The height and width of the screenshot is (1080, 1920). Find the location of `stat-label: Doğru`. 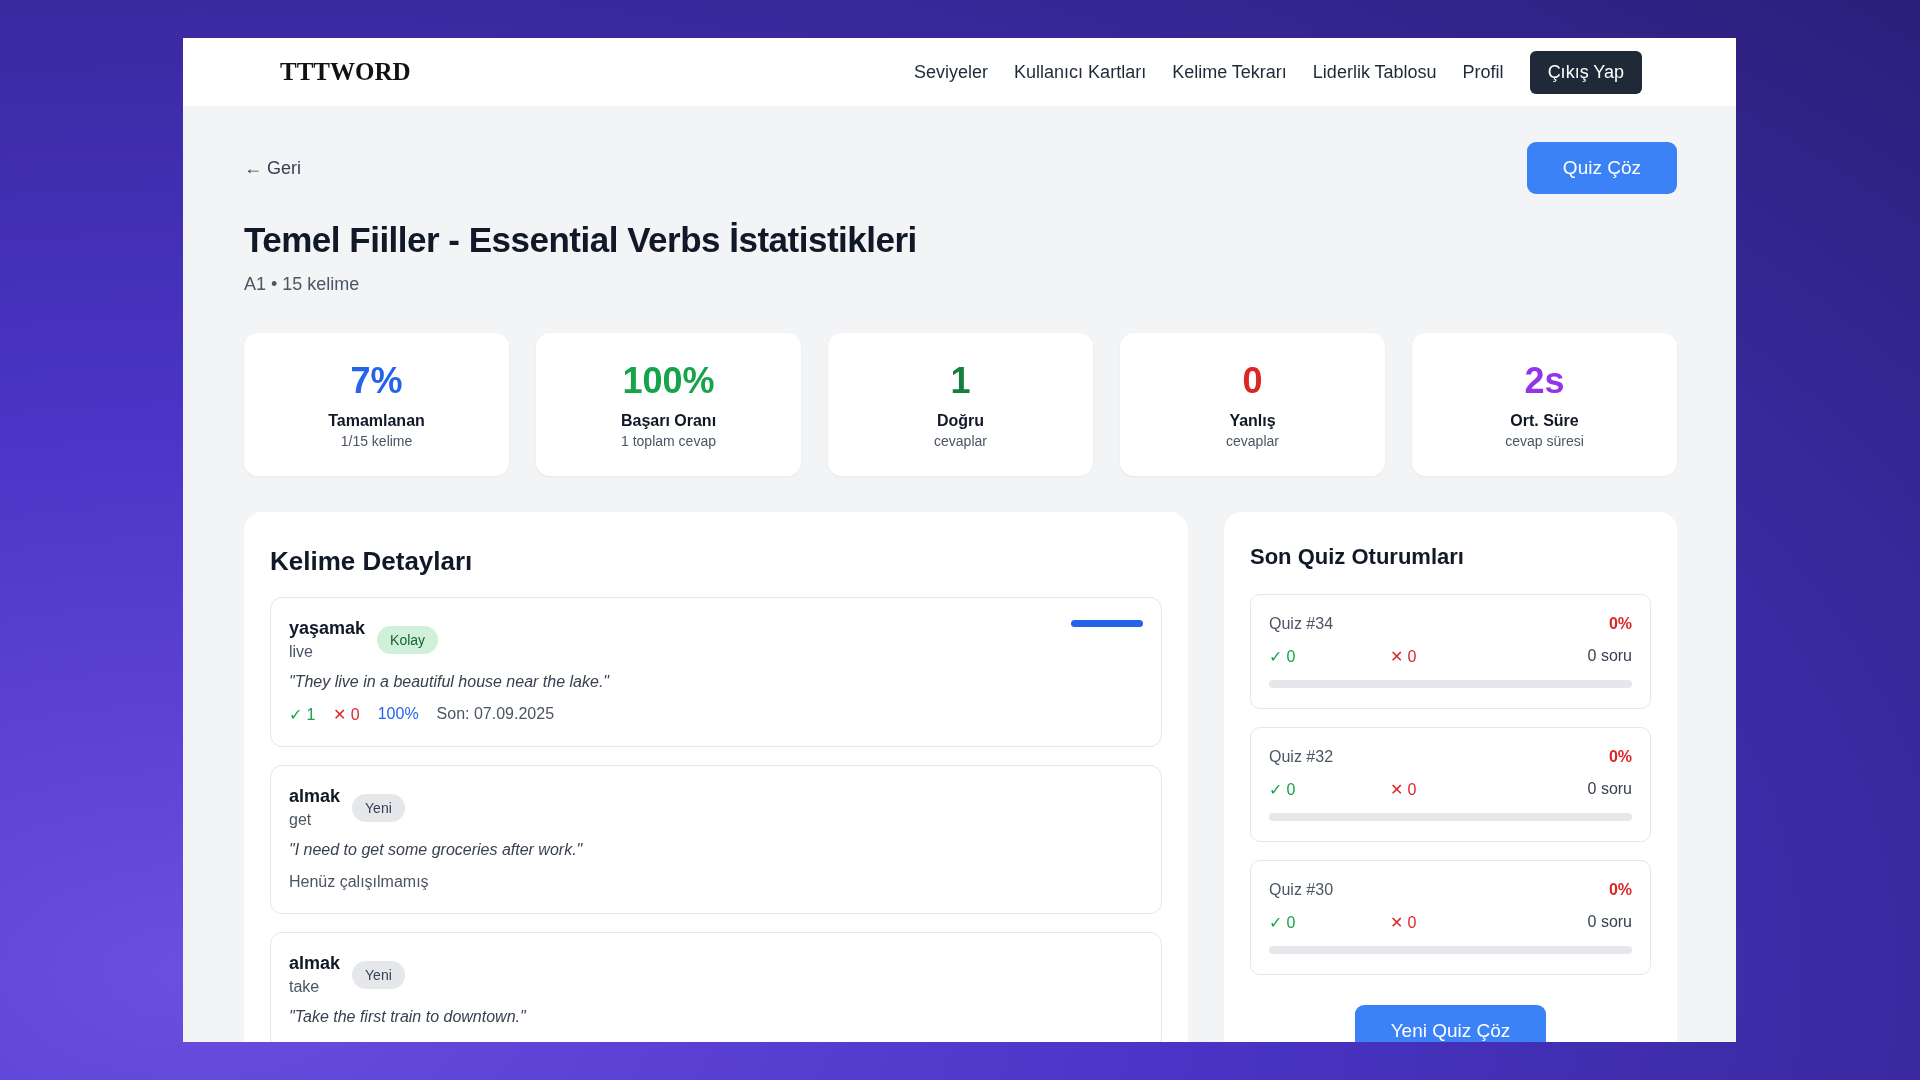

stat-label: Doğru is located at coordinates (960, 421).